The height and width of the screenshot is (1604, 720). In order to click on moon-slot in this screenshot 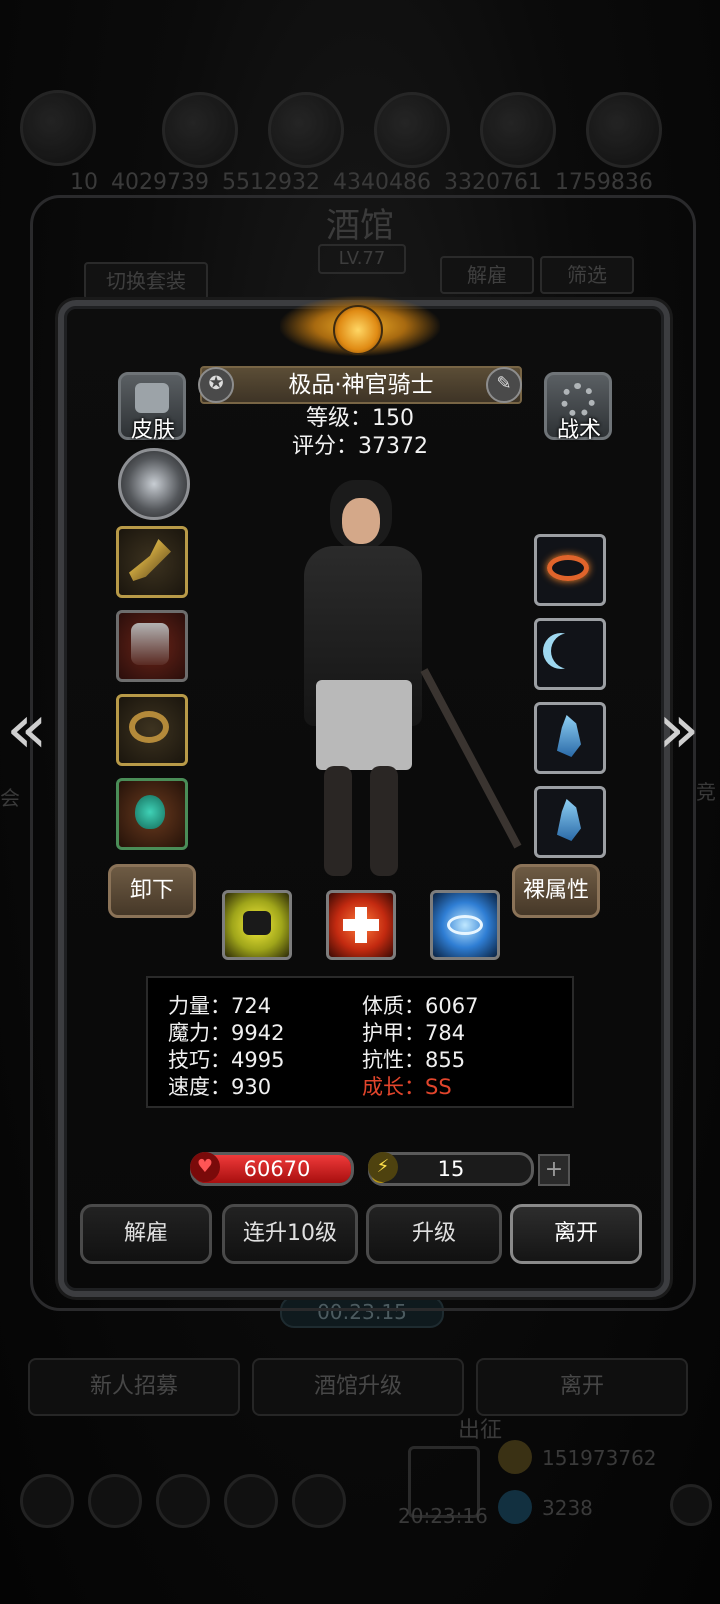, I will do `click(570, 654)`.